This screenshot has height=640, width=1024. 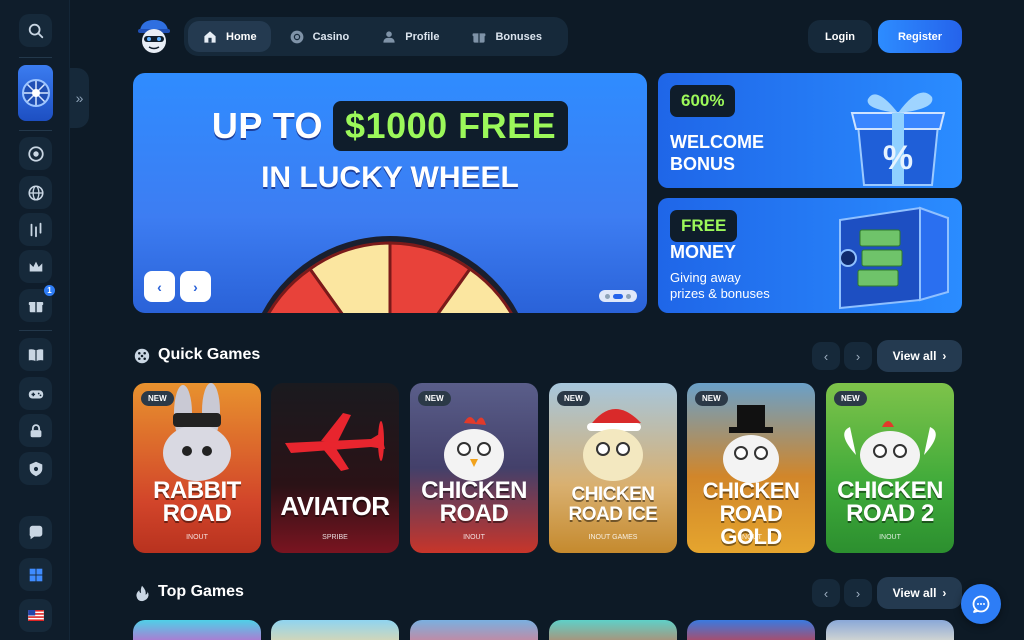 I want to click on live-chat-button, so click(x=981, y=604).